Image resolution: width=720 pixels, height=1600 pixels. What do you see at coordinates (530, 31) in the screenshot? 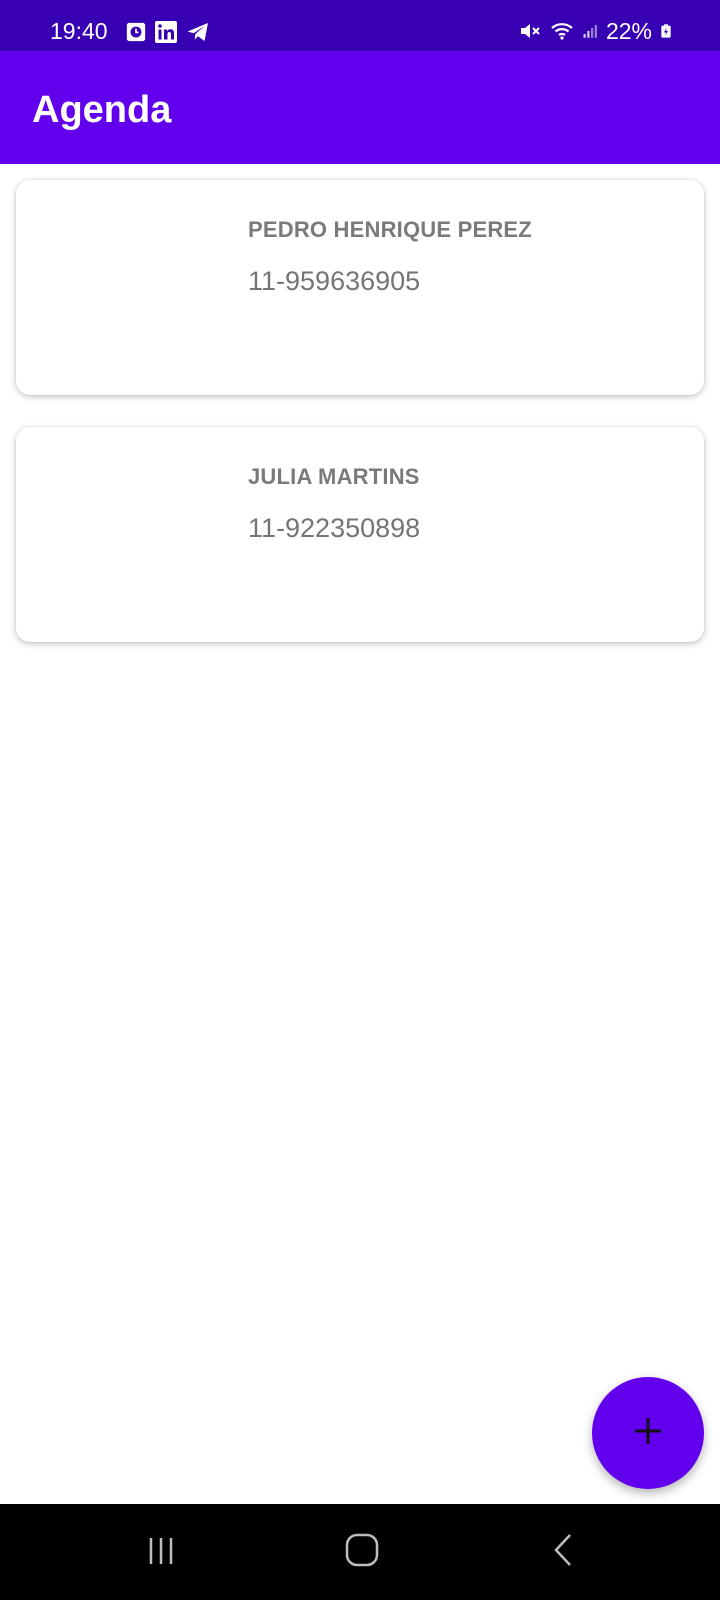
I see `mute-icon` at bounding box center [530, 31].